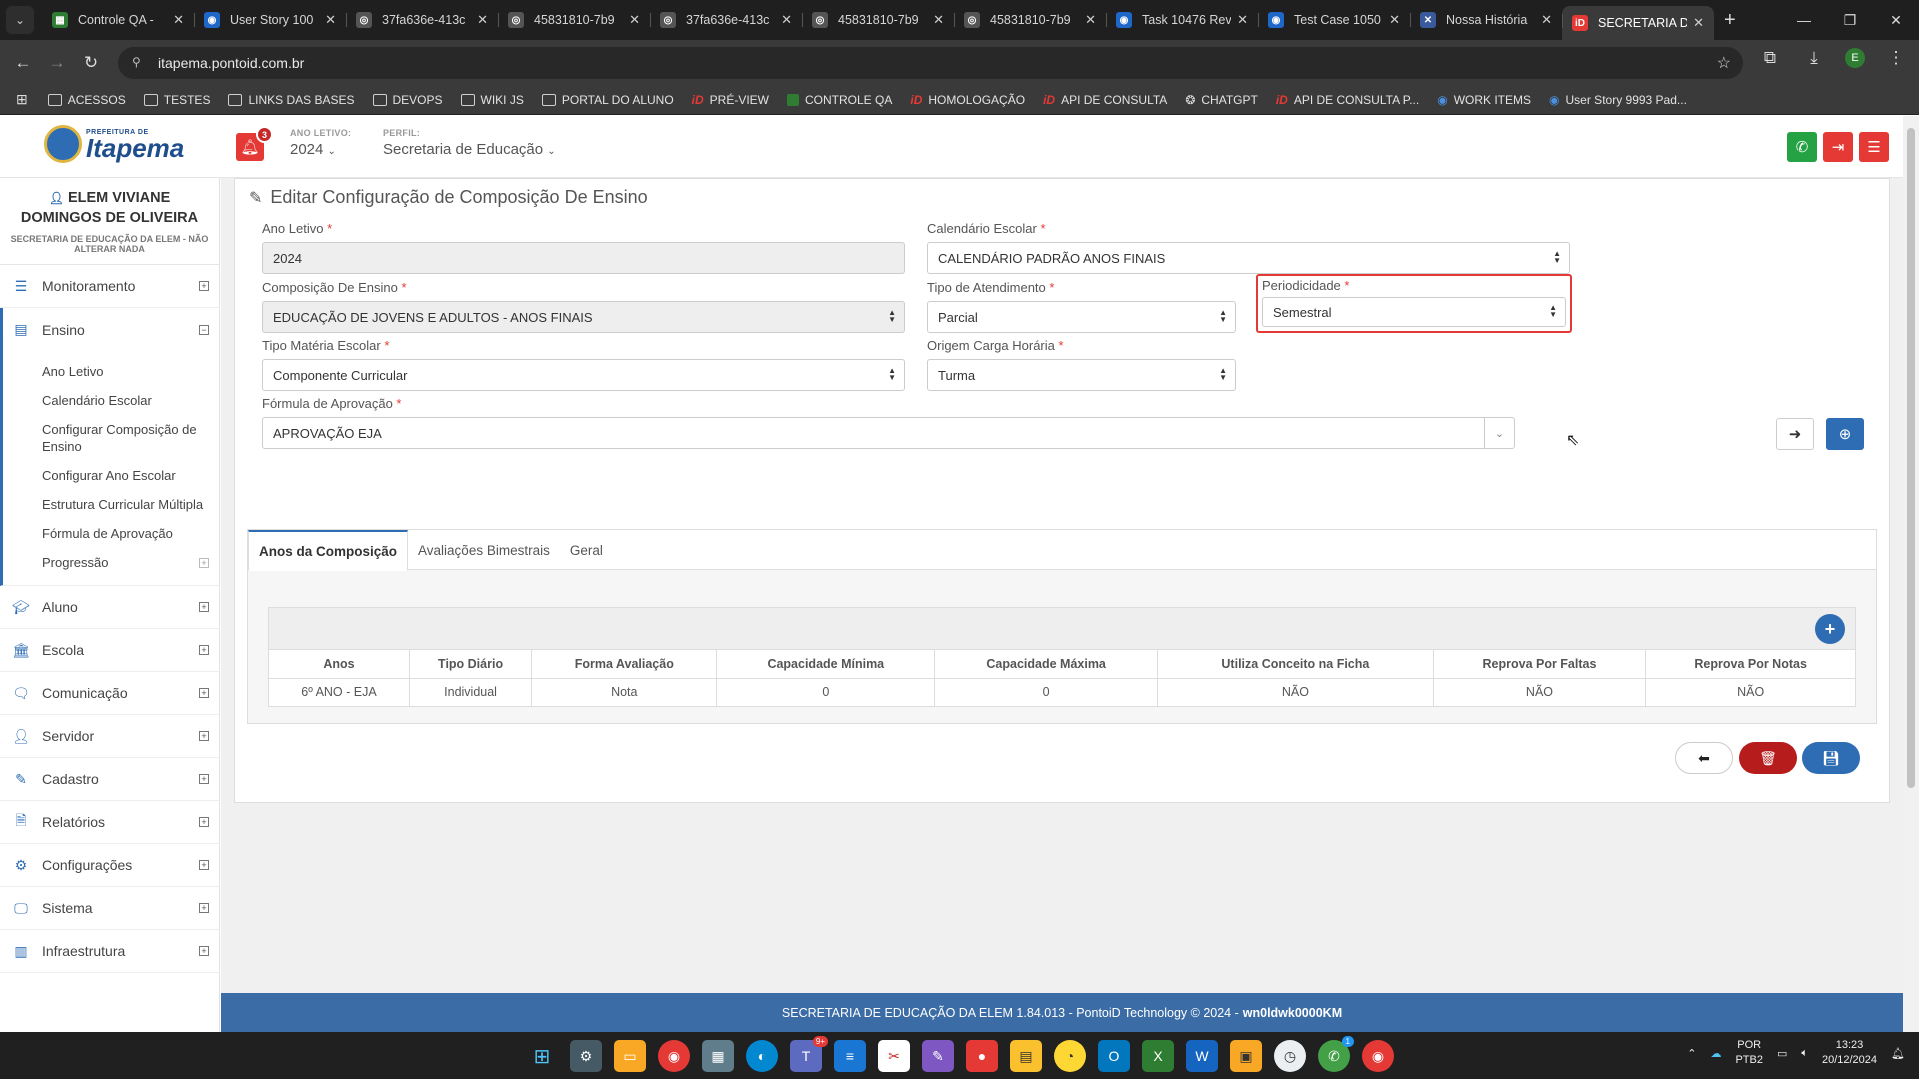 Image resolution: width=1919 pixels, height=1079 pixels. Describe the element at coordinates (109, 908) in the screenshot. I see `sidebar-item: 🖵︎ Sistema +` at that location.